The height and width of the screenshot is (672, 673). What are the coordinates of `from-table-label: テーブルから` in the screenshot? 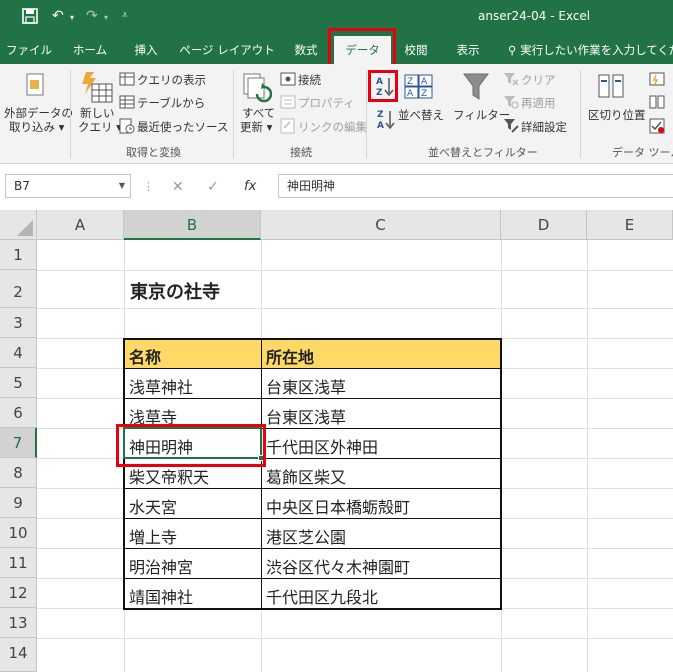 It's located at (171, 103).